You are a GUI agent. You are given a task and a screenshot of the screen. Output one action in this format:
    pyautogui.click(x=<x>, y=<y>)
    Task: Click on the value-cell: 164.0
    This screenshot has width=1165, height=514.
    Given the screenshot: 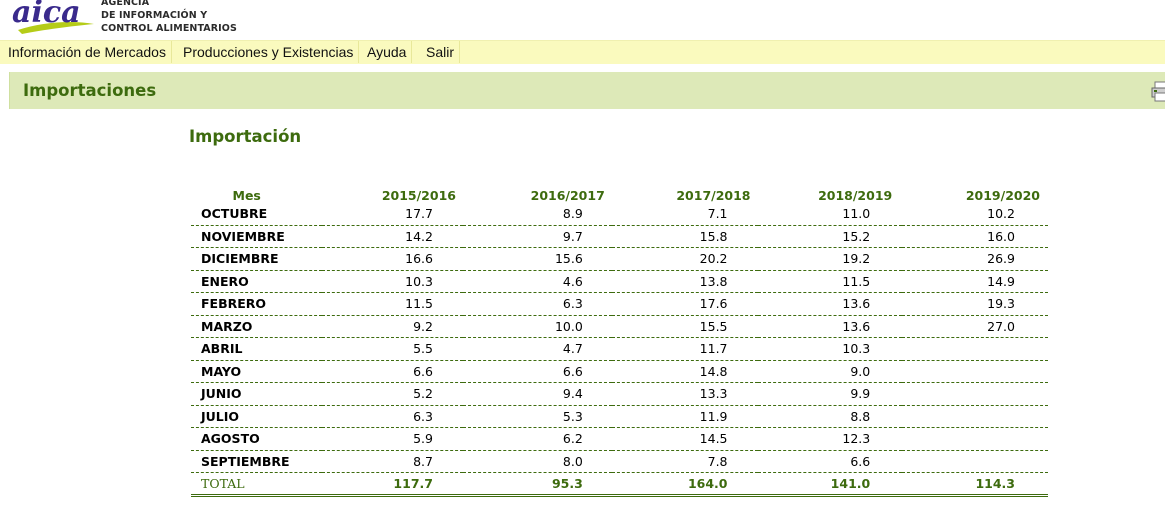 What is the action you would take?
    pyautogui.click(x=684, y=484)
    